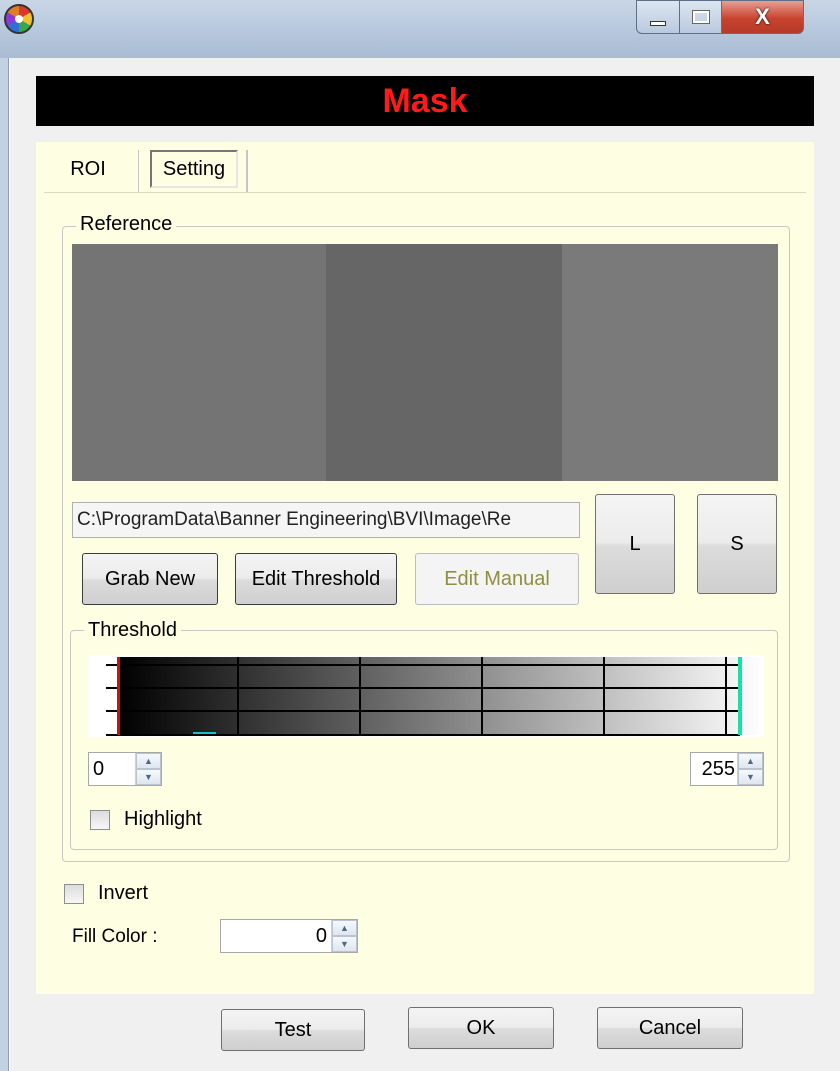 This screenshot has height=1071, width=840. I want to click on close-icon: X, so click(762, 16).